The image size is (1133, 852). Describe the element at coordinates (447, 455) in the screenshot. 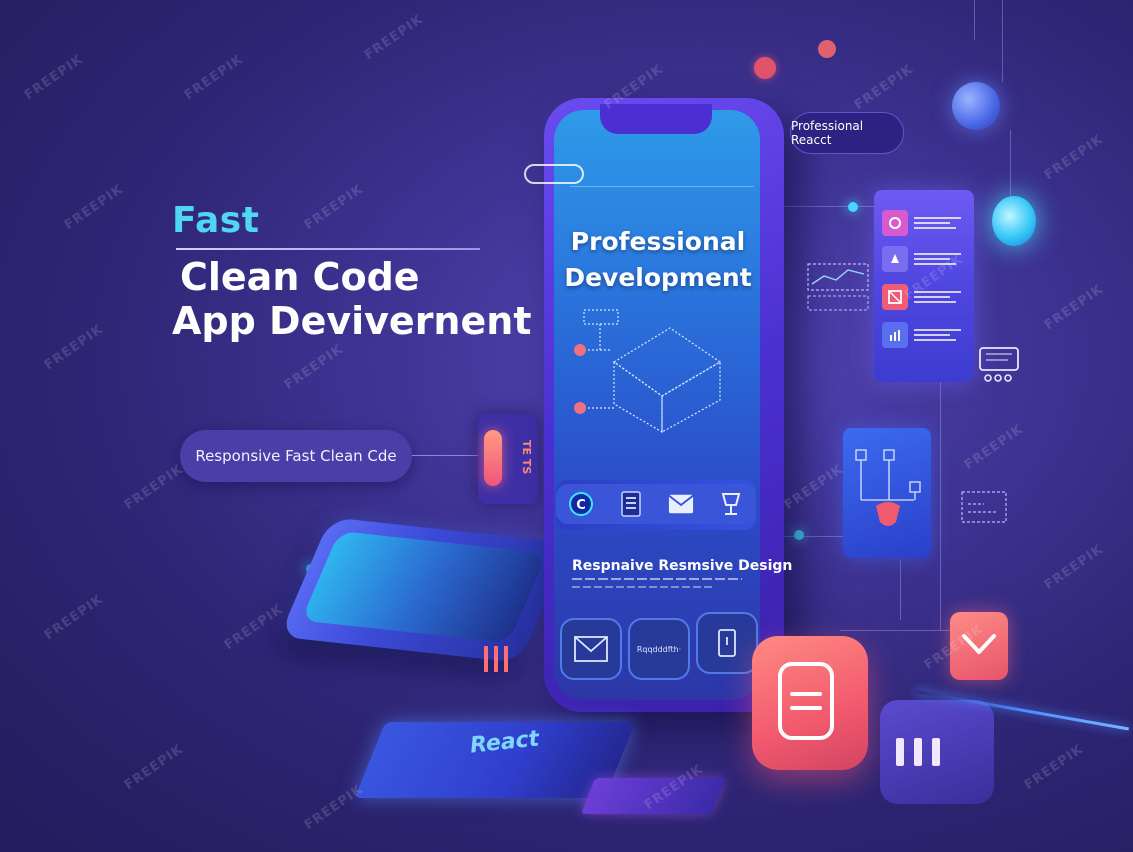

I see `pill-connector` at that location.